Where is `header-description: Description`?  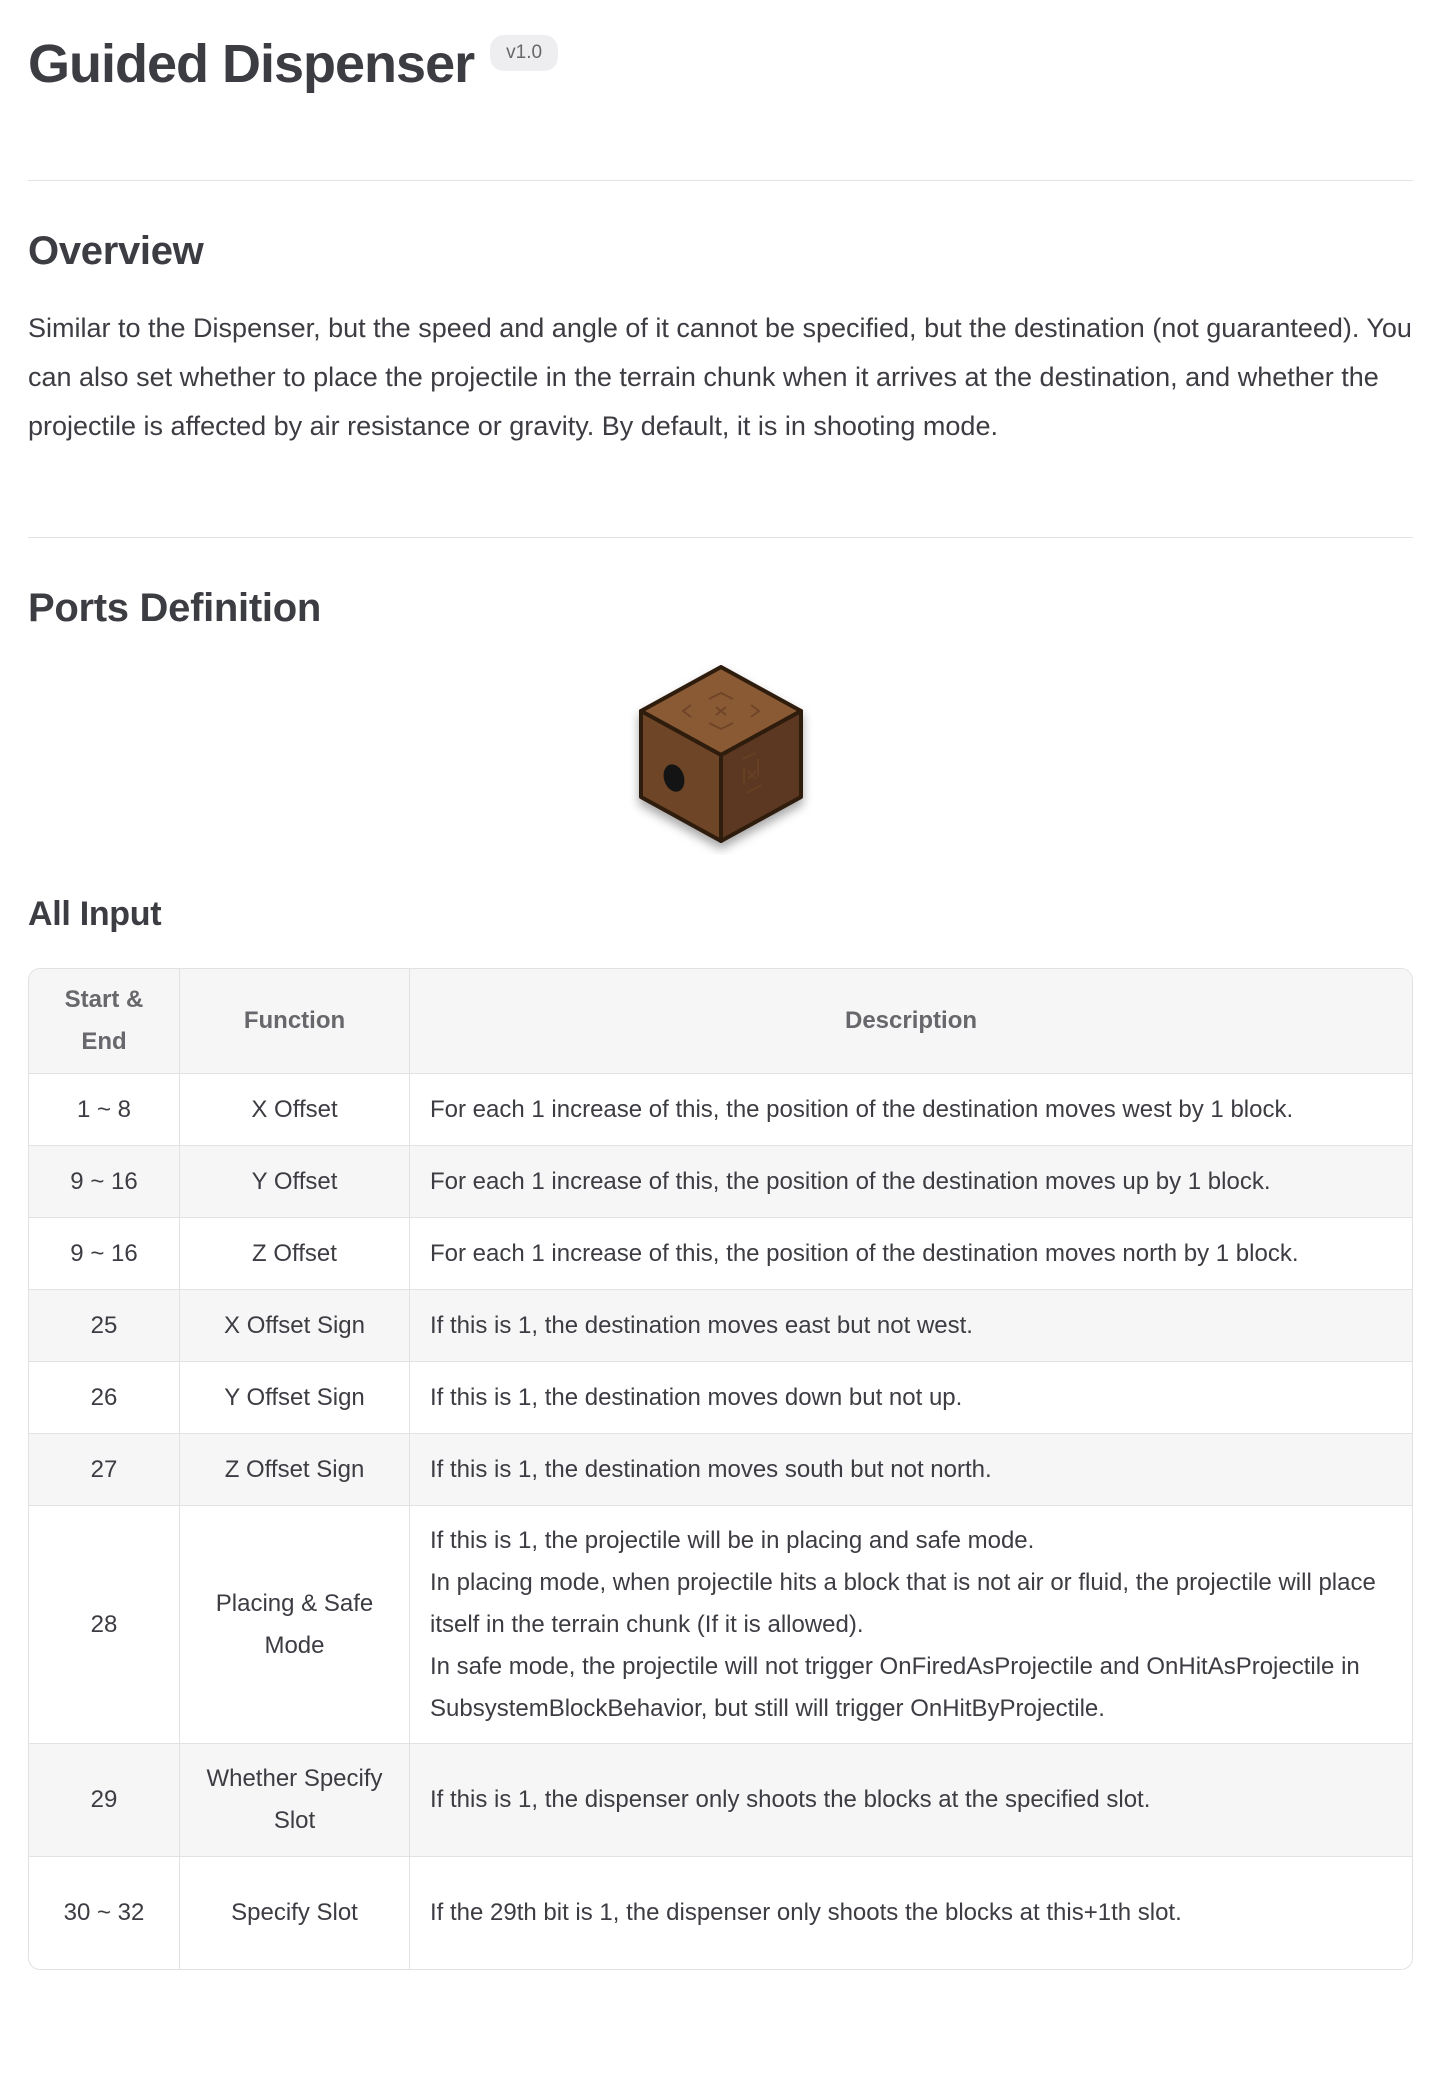
header-description: Description is located at coordinates (910, 1021).